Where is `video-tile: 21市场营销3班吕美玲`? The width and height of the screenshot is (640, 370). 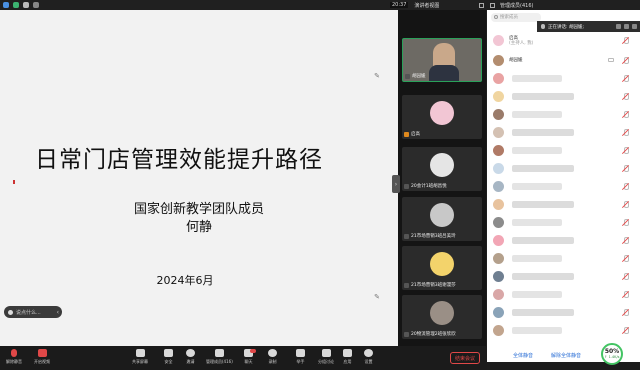 video-tile: 21市场营销3班吕美玲 is located at coordinates (442, 219).